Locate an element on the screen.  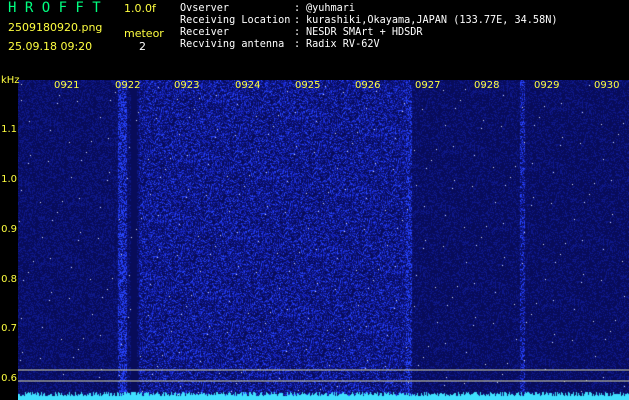
info-row-antenna: Recviving antenna: Radix RV-62V is located at coordinates (280, 44).